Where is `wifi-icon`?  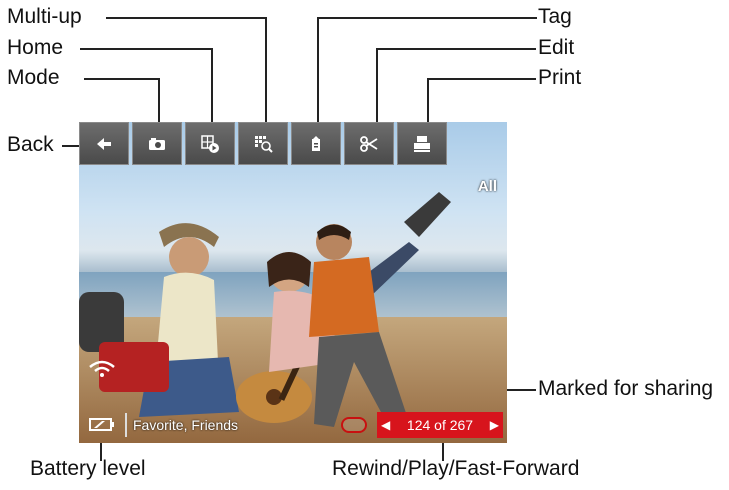 wifi-icon is located at coordinates (102, 368).